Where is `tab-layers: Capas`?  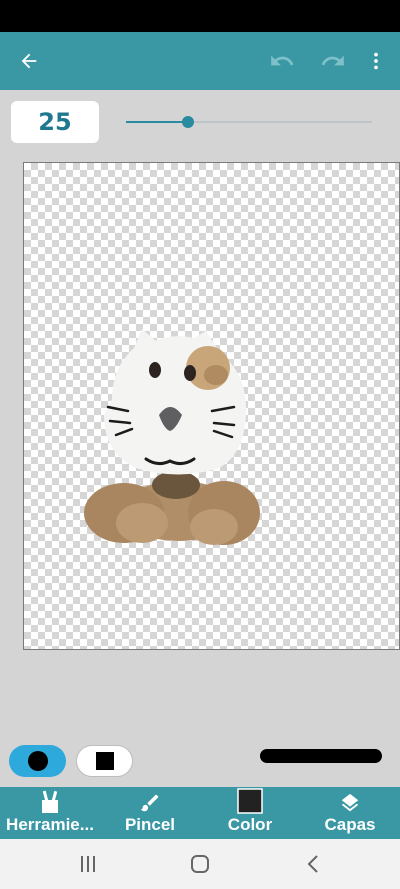
tab-layers: Capas is located at coordinates (350, 813).